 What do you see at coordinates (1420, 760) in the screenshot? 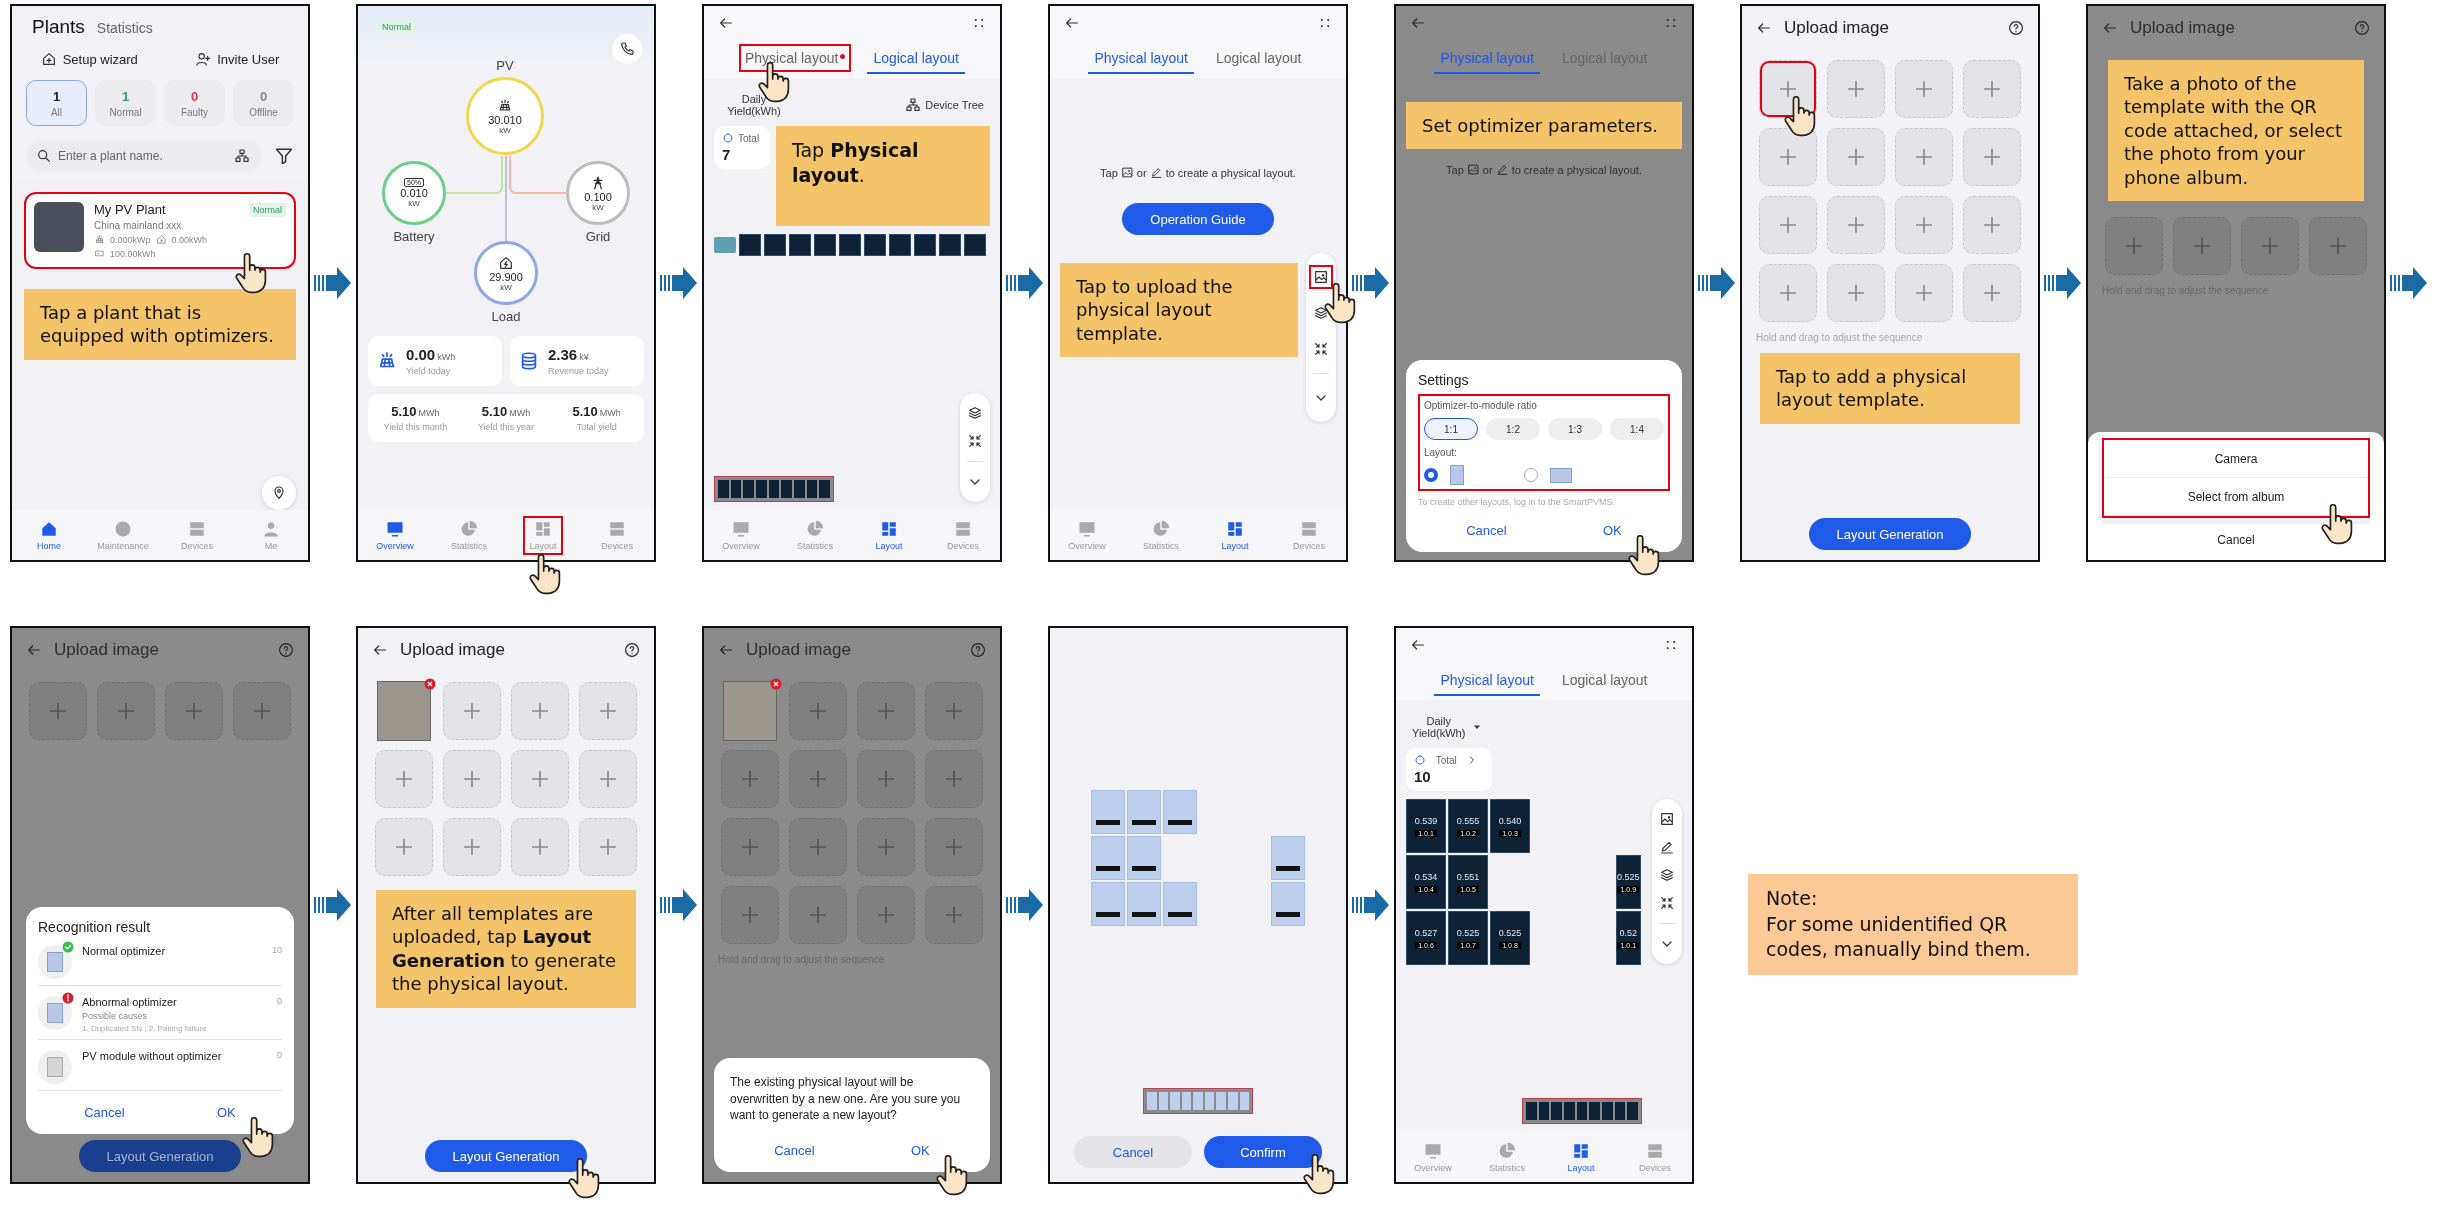
I see `ring-icon` at bounding box center [1420, 760].